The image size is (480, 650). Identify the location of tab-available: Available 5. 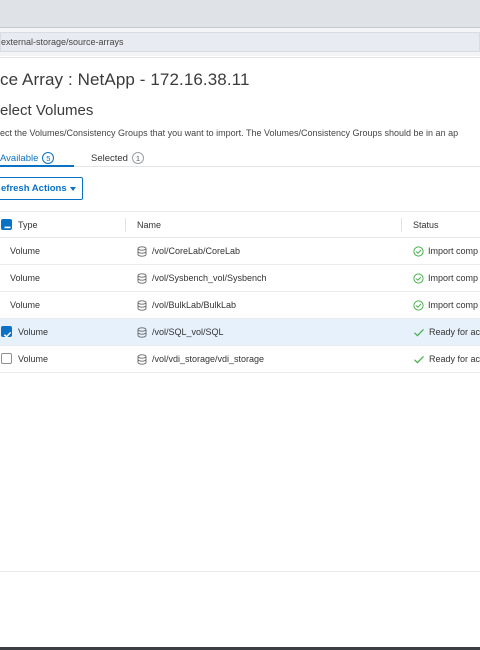
(27, 158).